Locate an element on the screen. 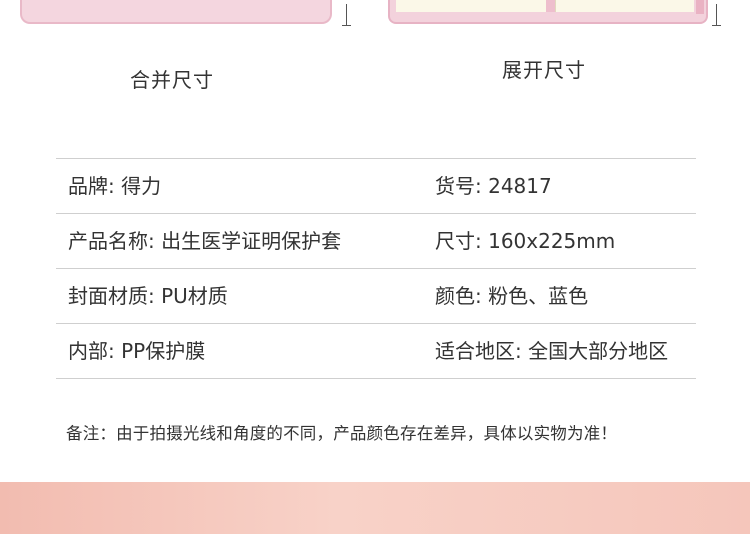  closed-size-caption: 合并尺寸 is located at coordinates (172, 80).